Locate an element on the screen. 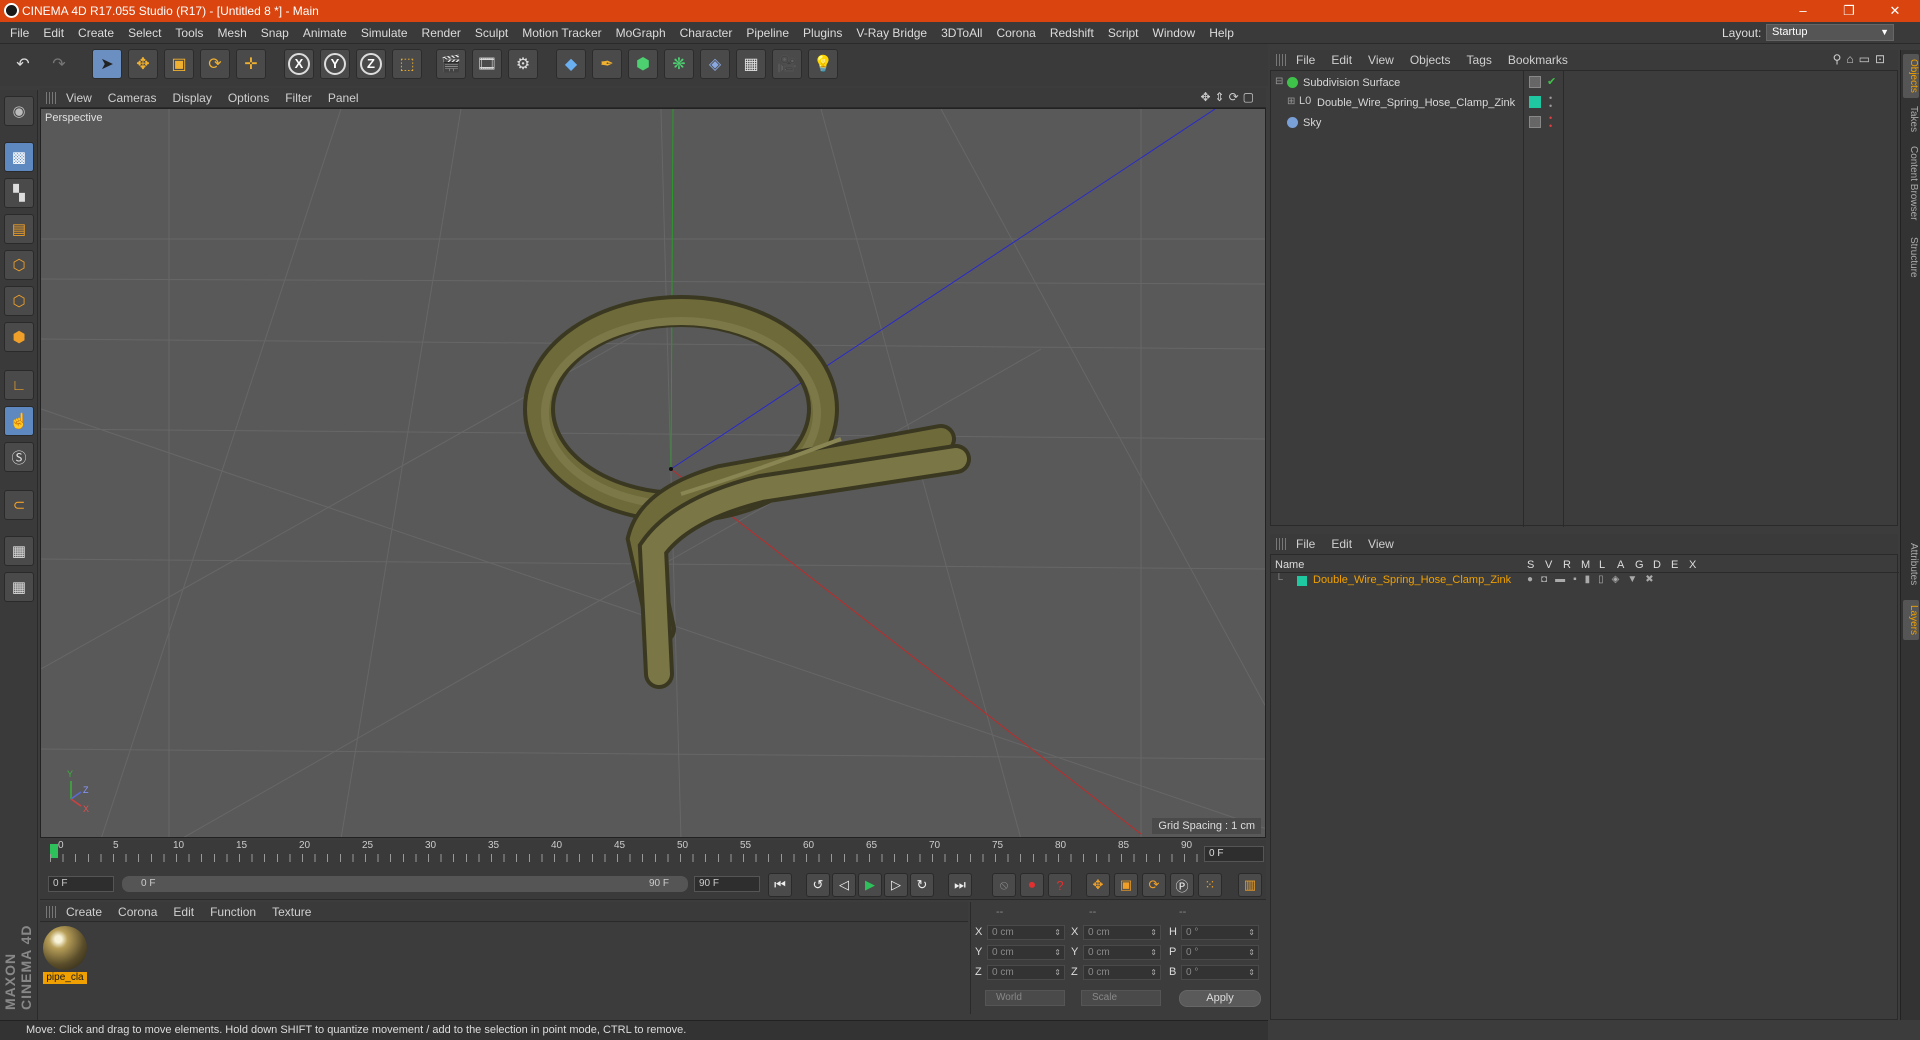 The height and width of the screenshot is (1040, 1920). restore-button: ❐ is located at coordinates (1849, 11).